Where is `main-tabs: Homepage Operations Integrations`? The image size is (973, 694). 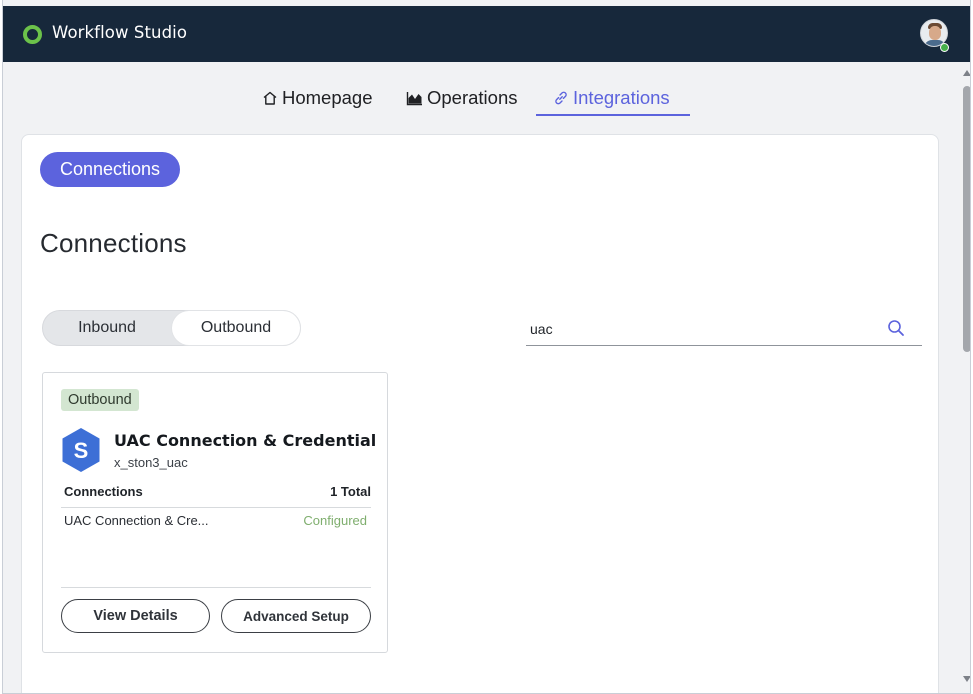 main-tabs: Homepage Operations Integrations is located at coordinates (486, 100).